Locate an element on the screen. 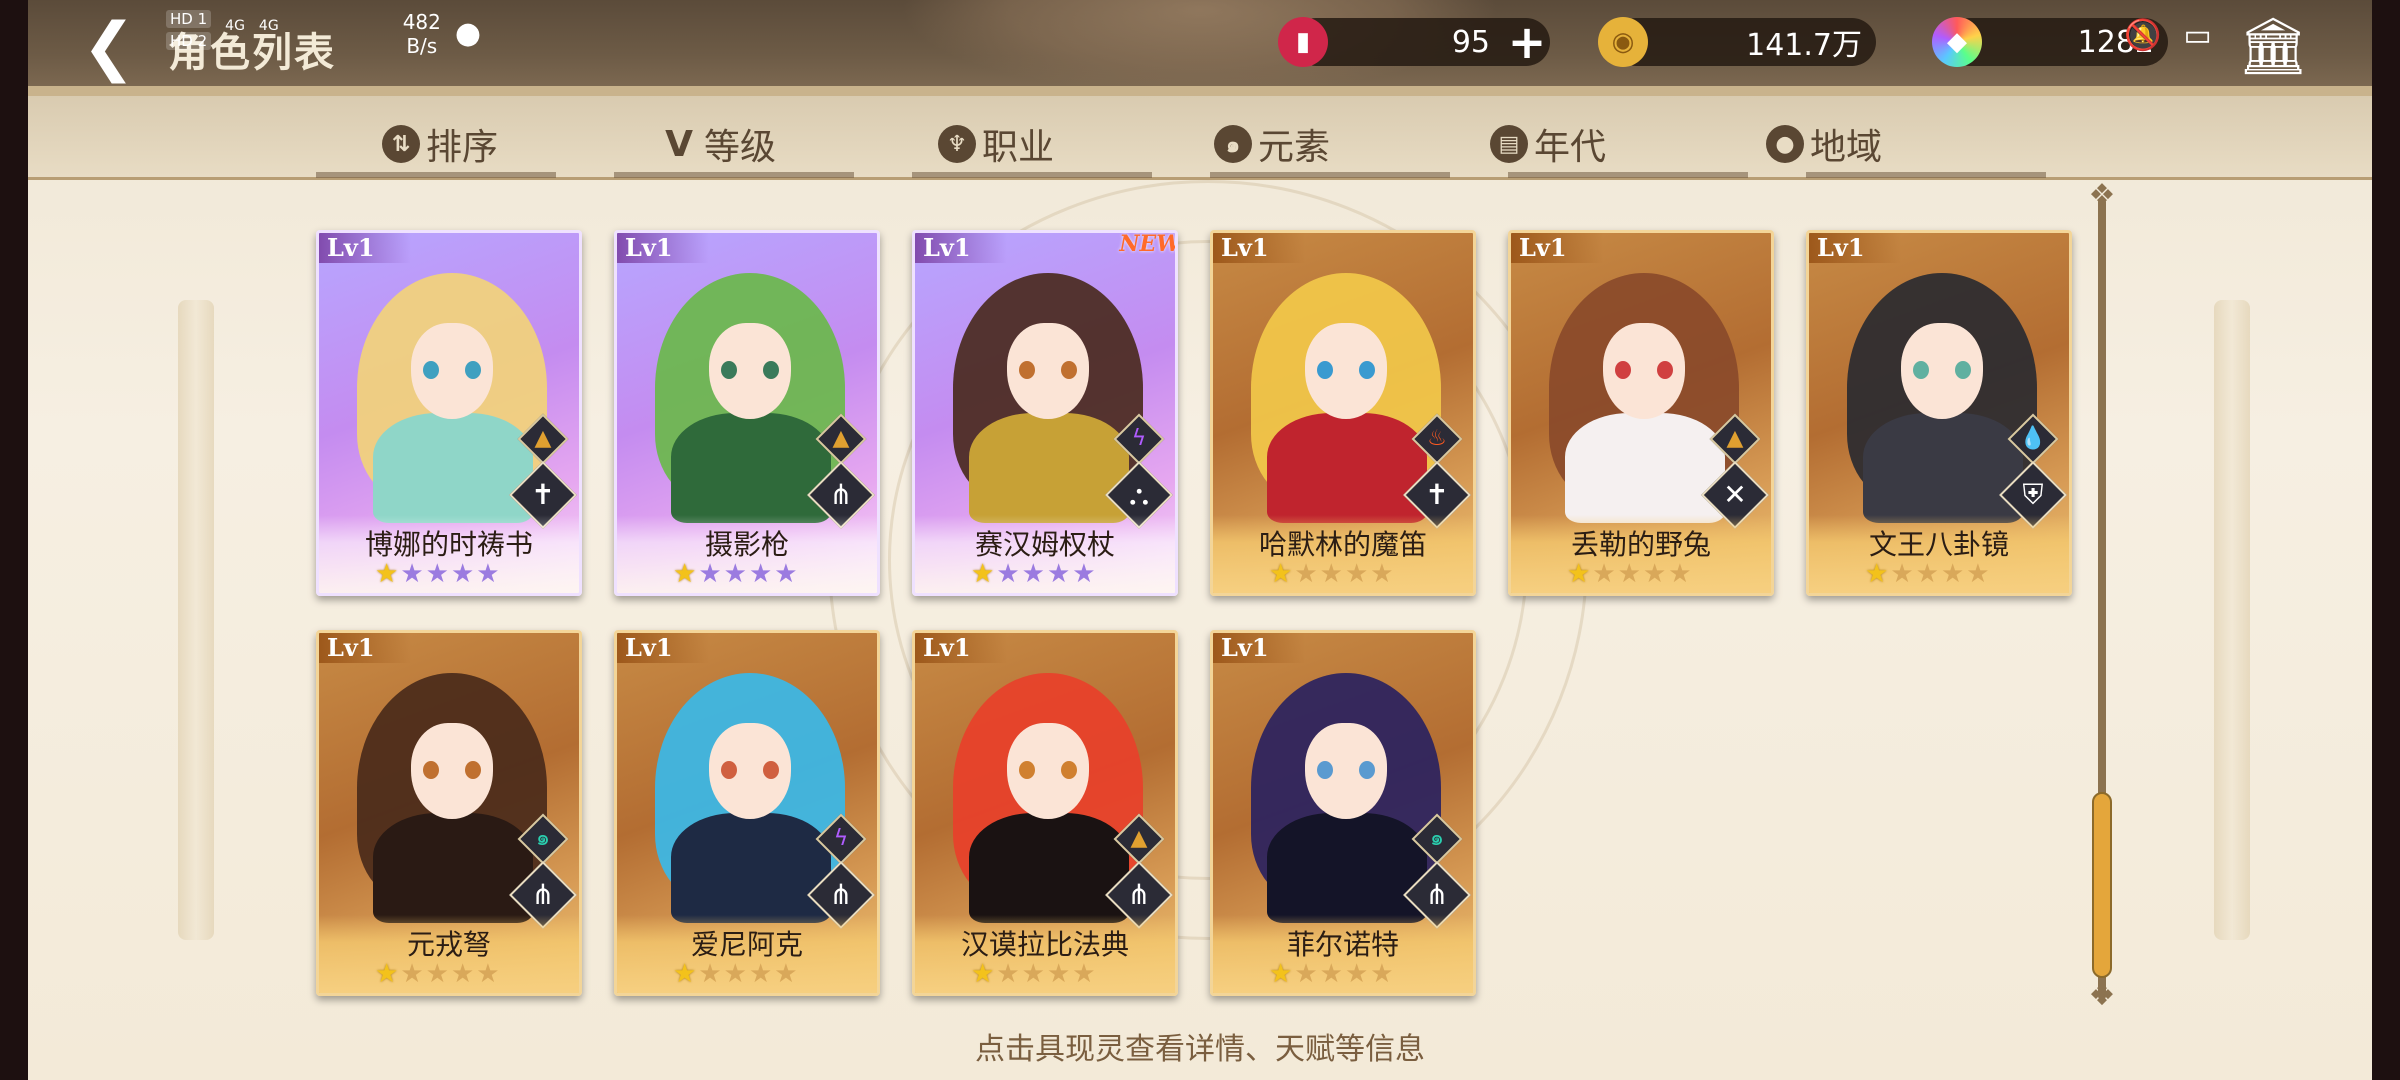 This screenshot has height=1080, width=2400. character-card: Lv1 💧 ⛨ 文王八卦镜 ★ ★ ★ ★ ★ is located at coordinates (1939, 413).